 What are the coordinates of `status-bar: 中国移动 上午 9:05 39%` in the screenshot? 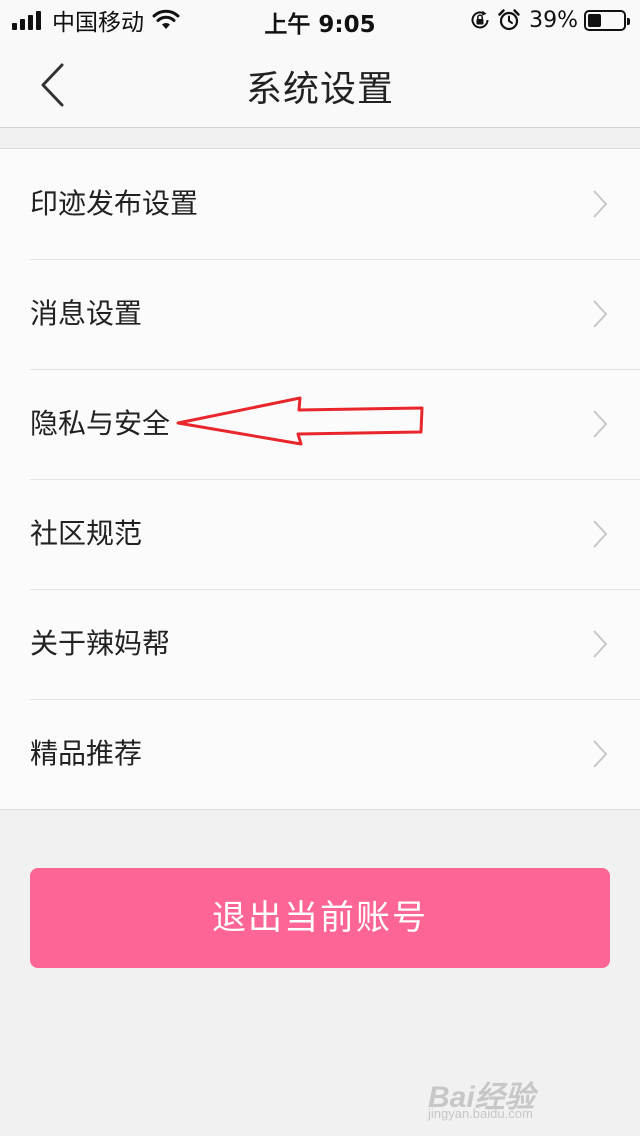 It's located at (320, 20).